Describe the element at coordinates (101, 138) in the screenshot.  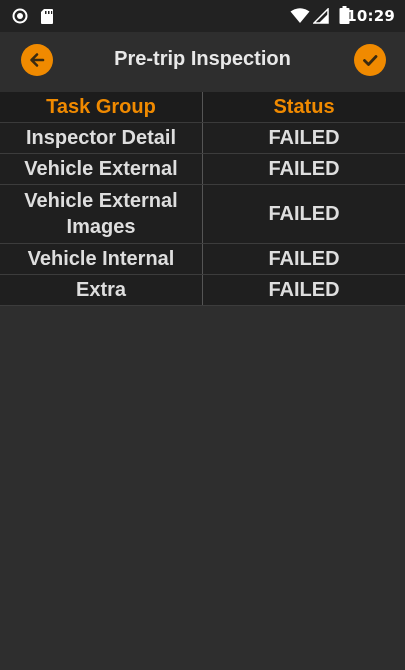
I see `task-group-cell: Inspector Detail` at that location.